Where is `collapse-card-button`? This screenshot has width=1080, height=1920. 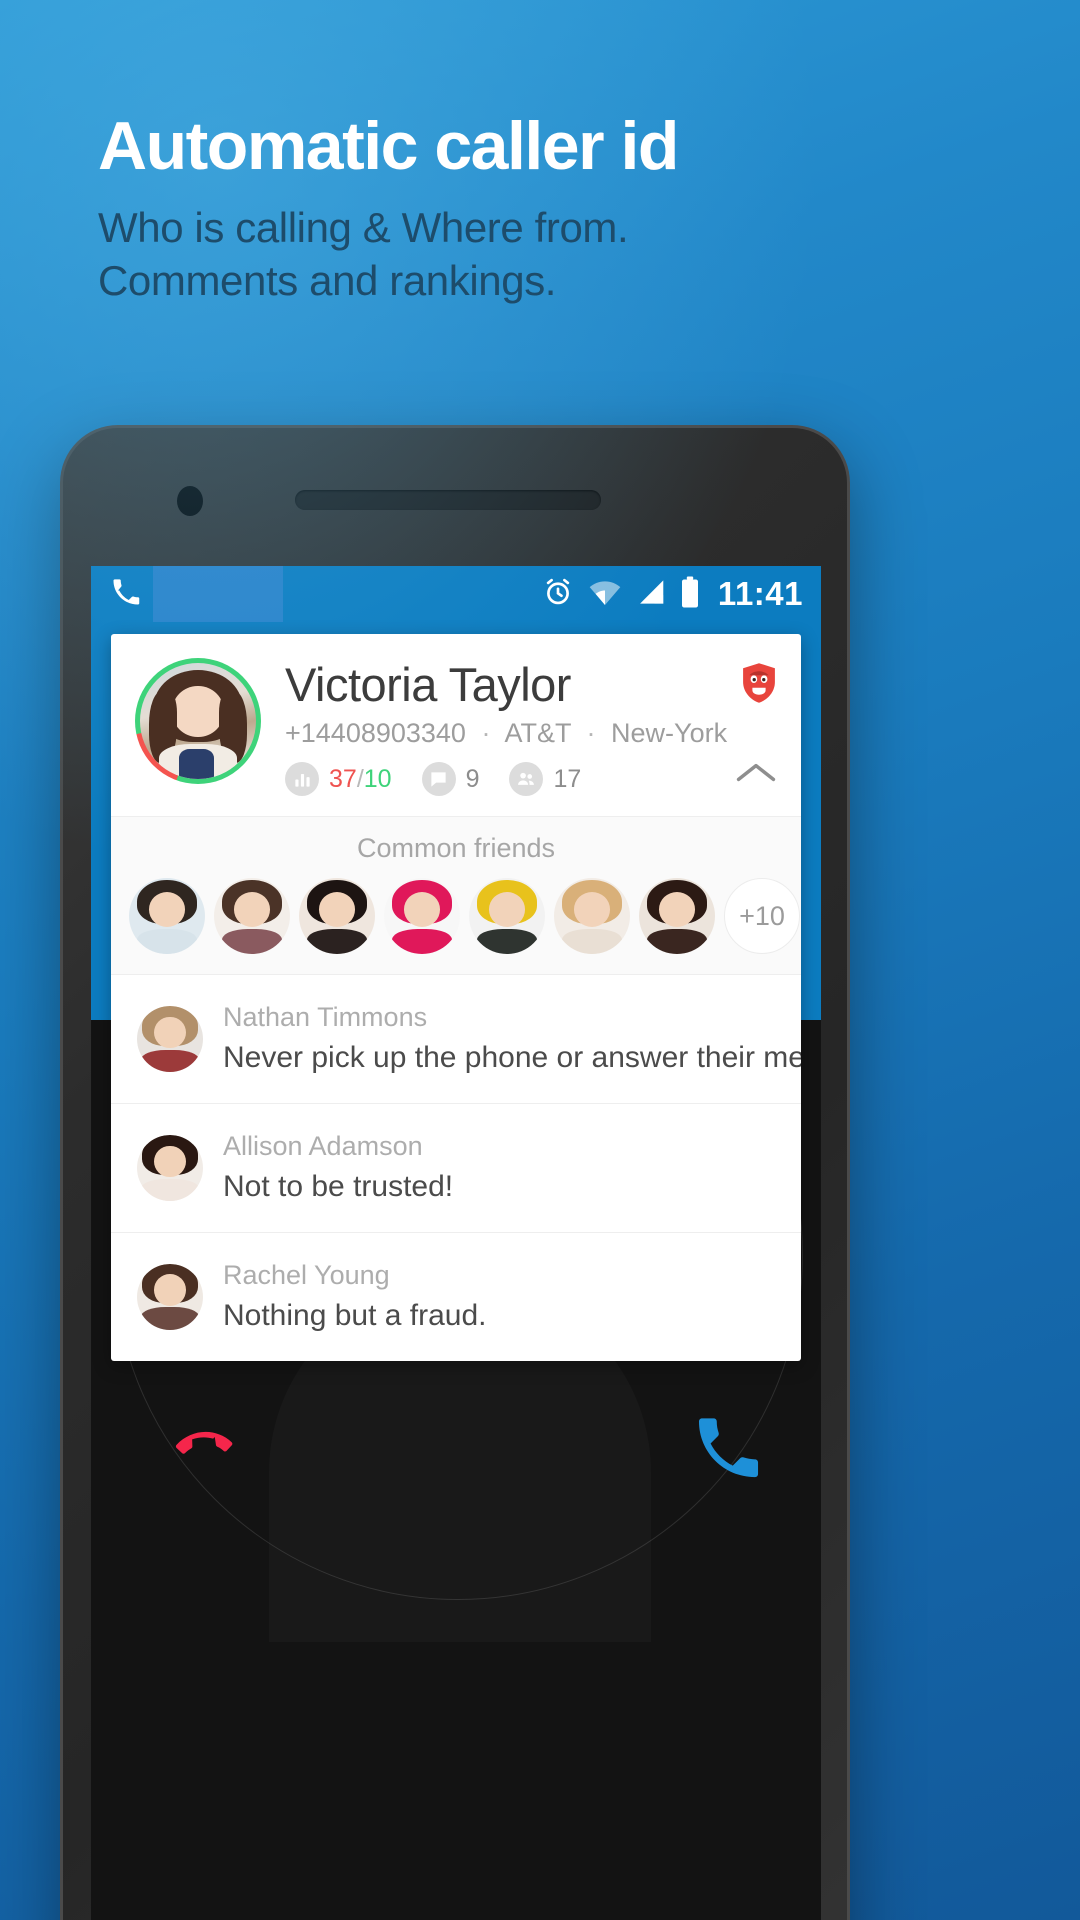
collapse-card-button is located at coordinates (756, 773).